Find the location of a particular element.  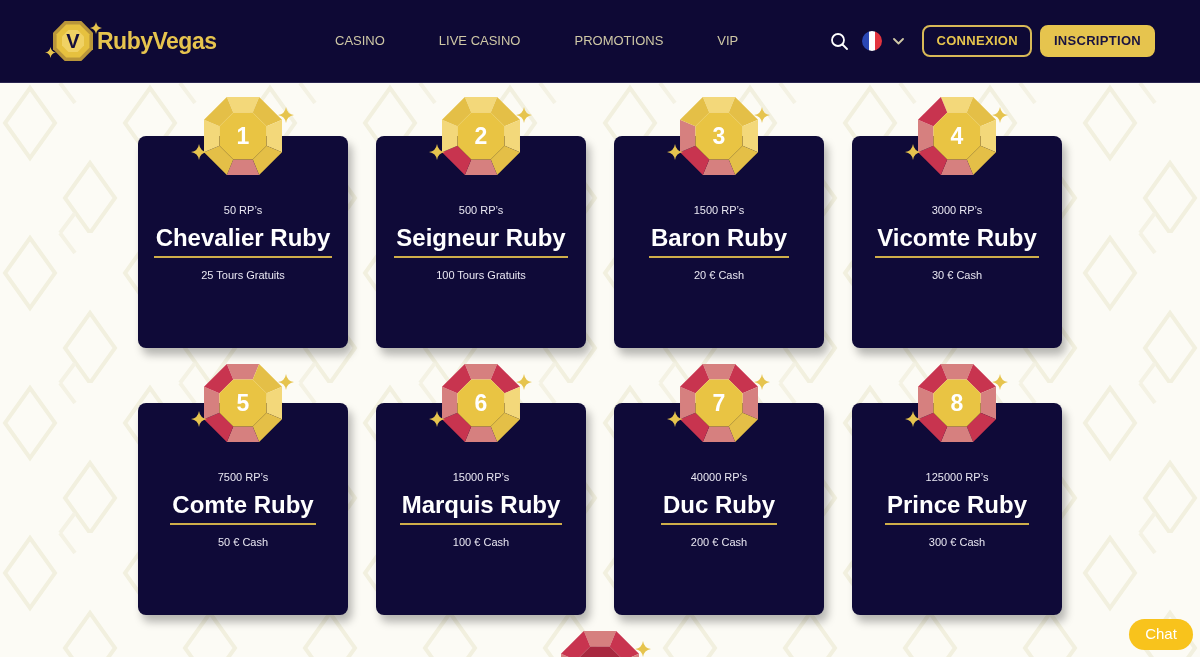

tier-title: Chevalier Ruby is located at coordinates (243, 238).